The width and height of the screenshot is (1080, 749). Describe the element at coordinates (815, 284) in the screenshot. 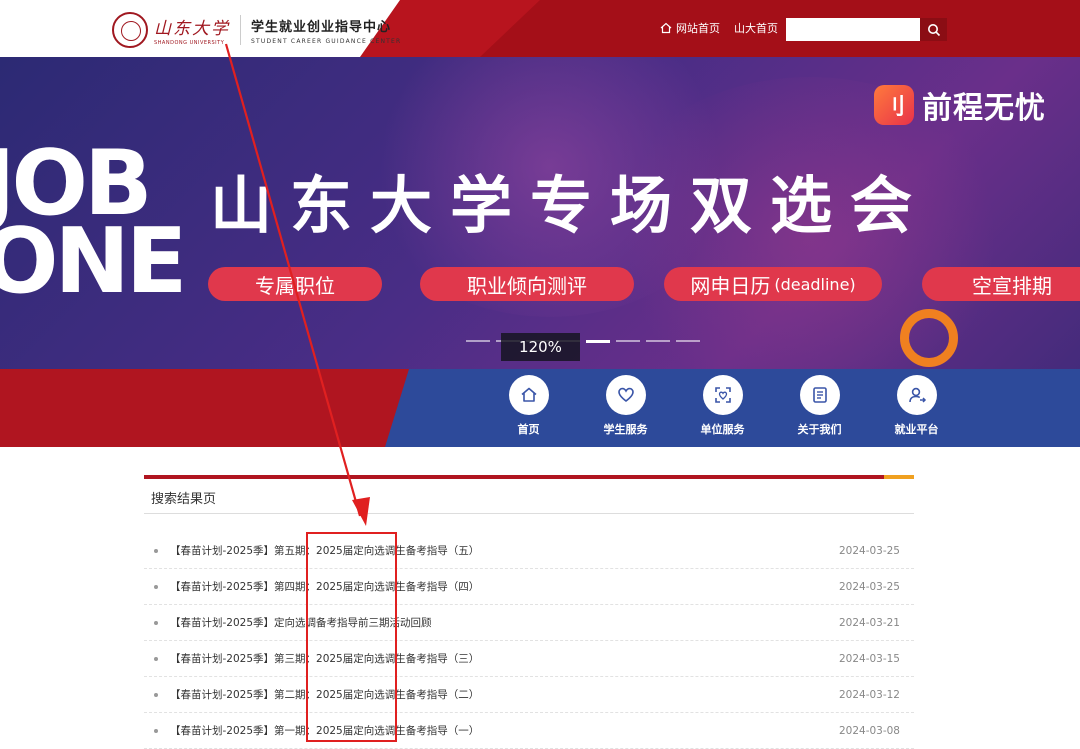

I see `pill-suffix: (deadline)` at that location.